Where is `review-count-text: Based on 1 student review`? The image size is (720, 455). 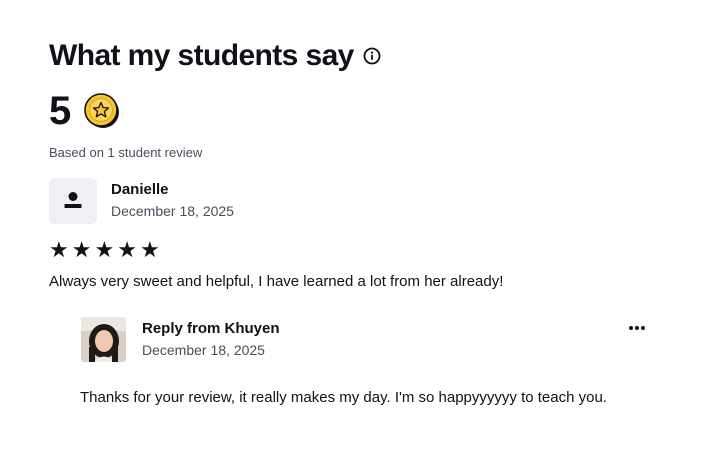
review-count-text: Based on 1 student review is located at coordinates (126, 152).